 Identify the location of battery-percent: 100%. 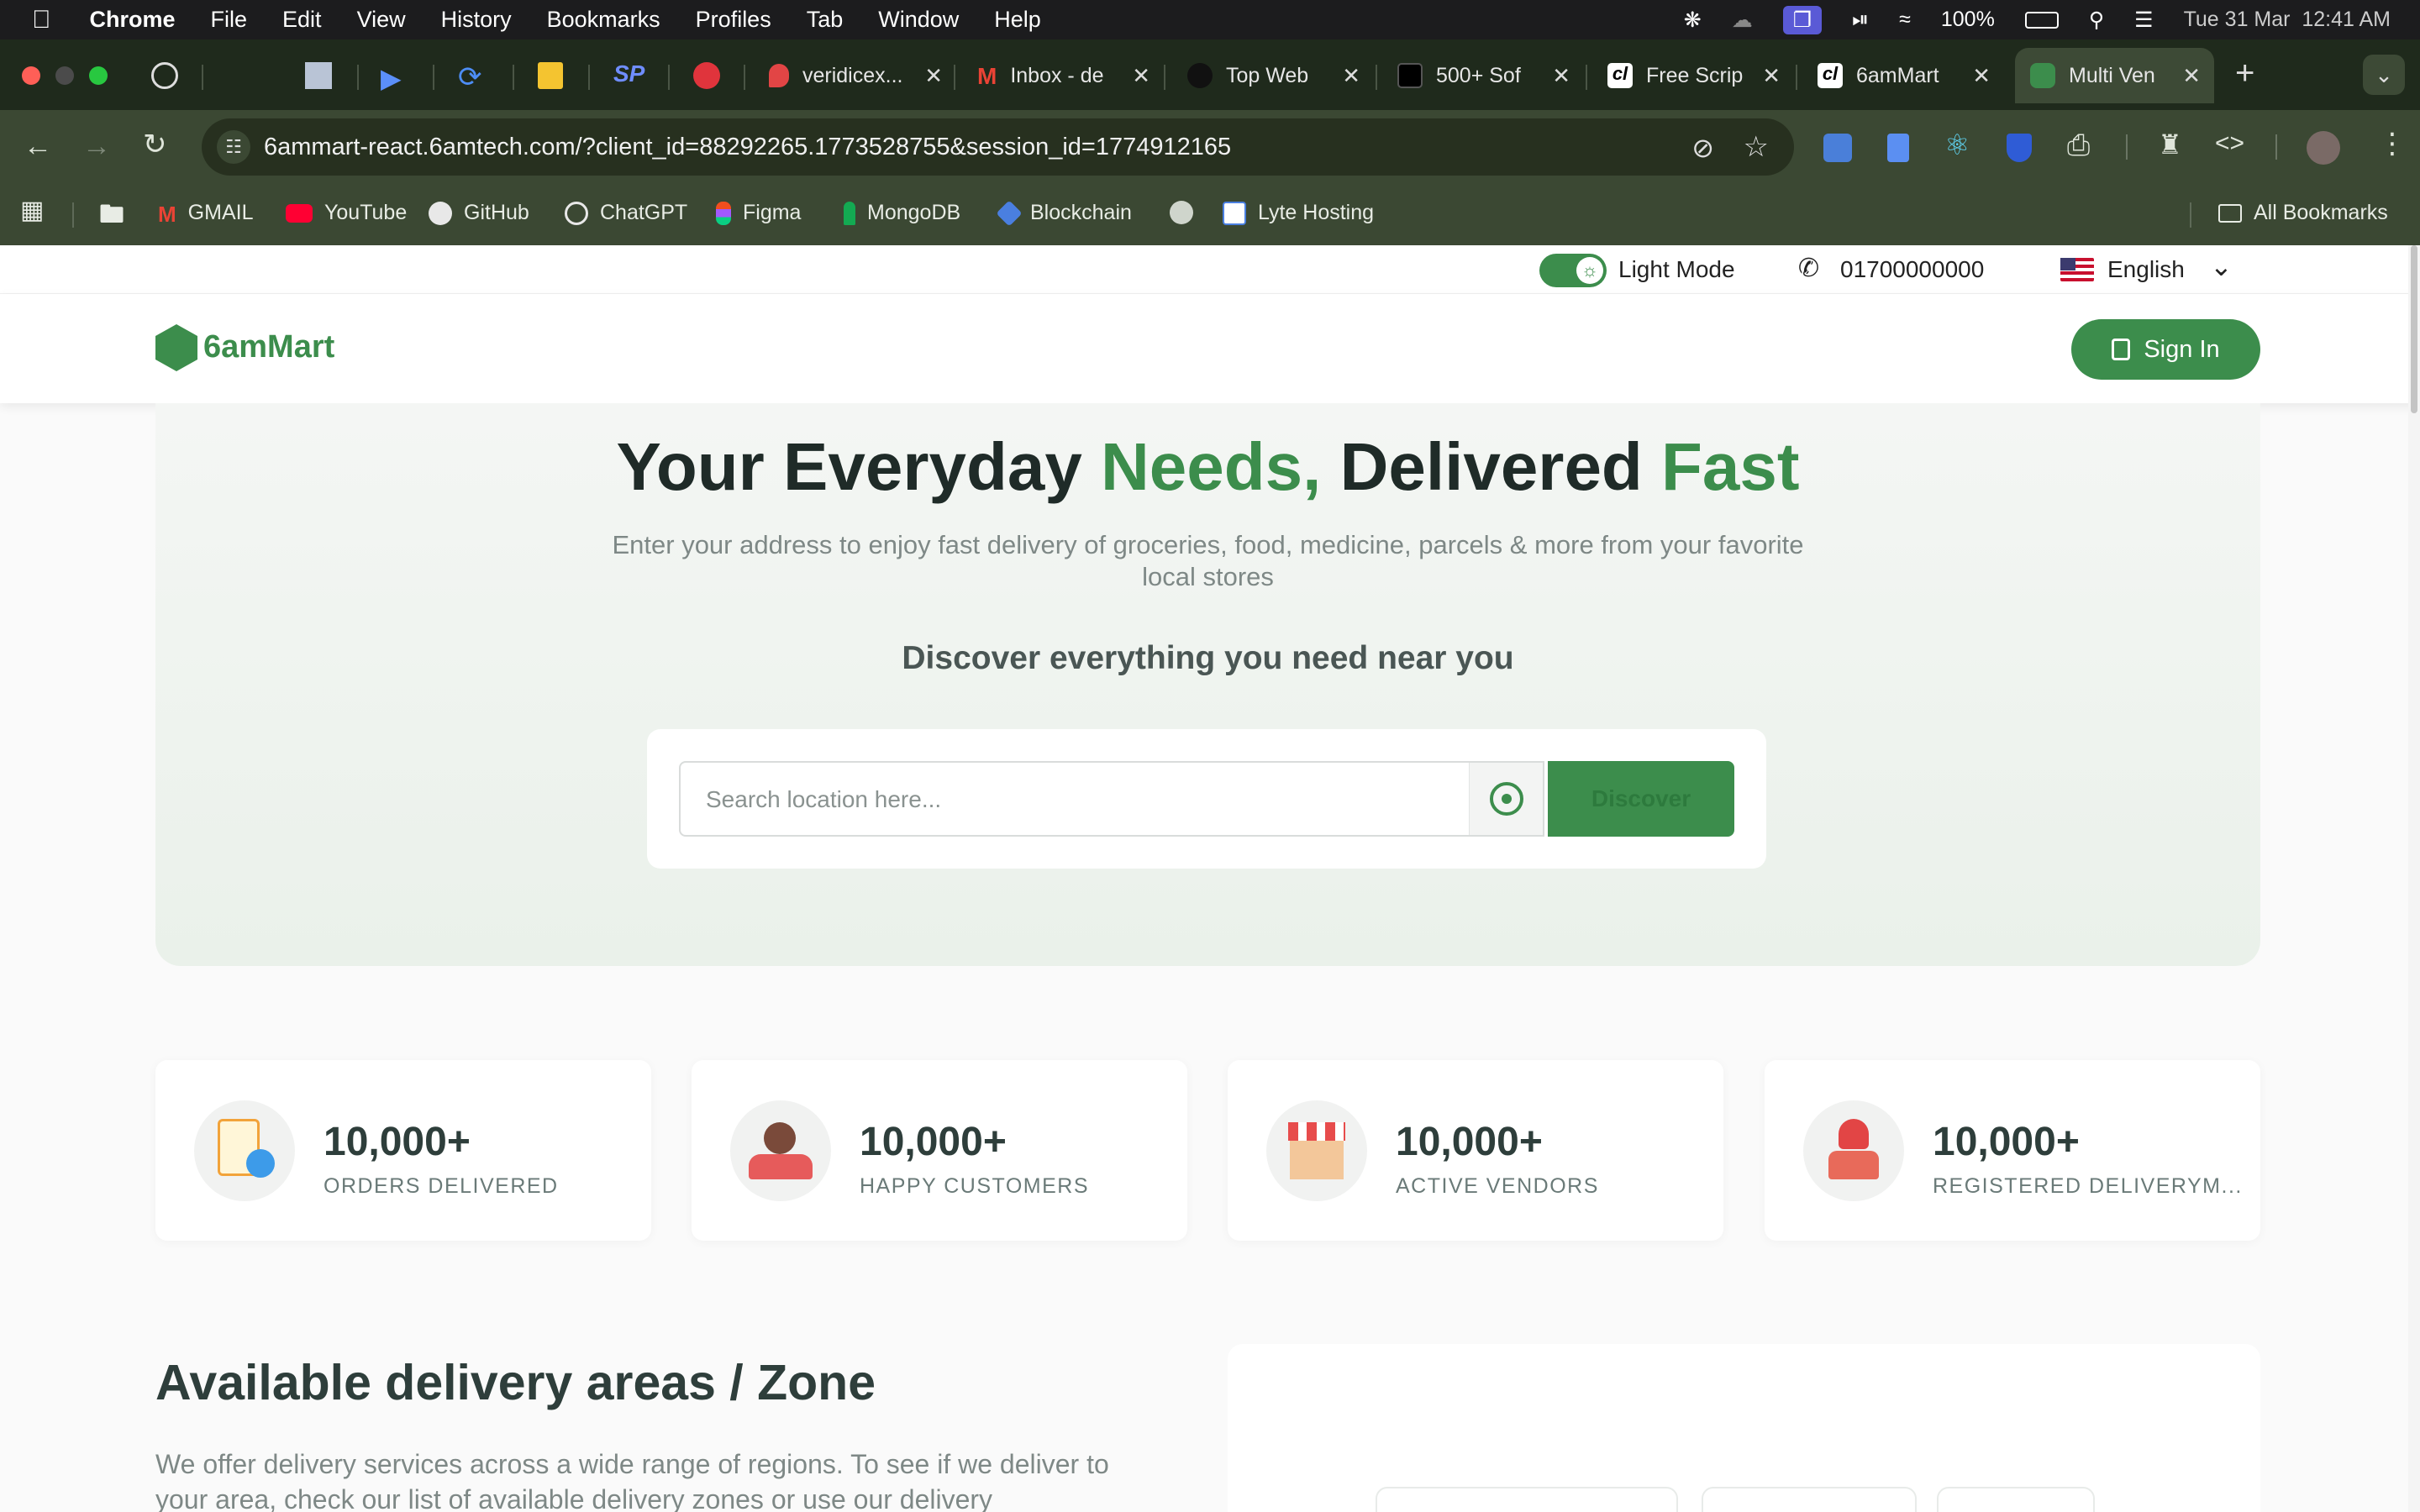
(1968, 20).